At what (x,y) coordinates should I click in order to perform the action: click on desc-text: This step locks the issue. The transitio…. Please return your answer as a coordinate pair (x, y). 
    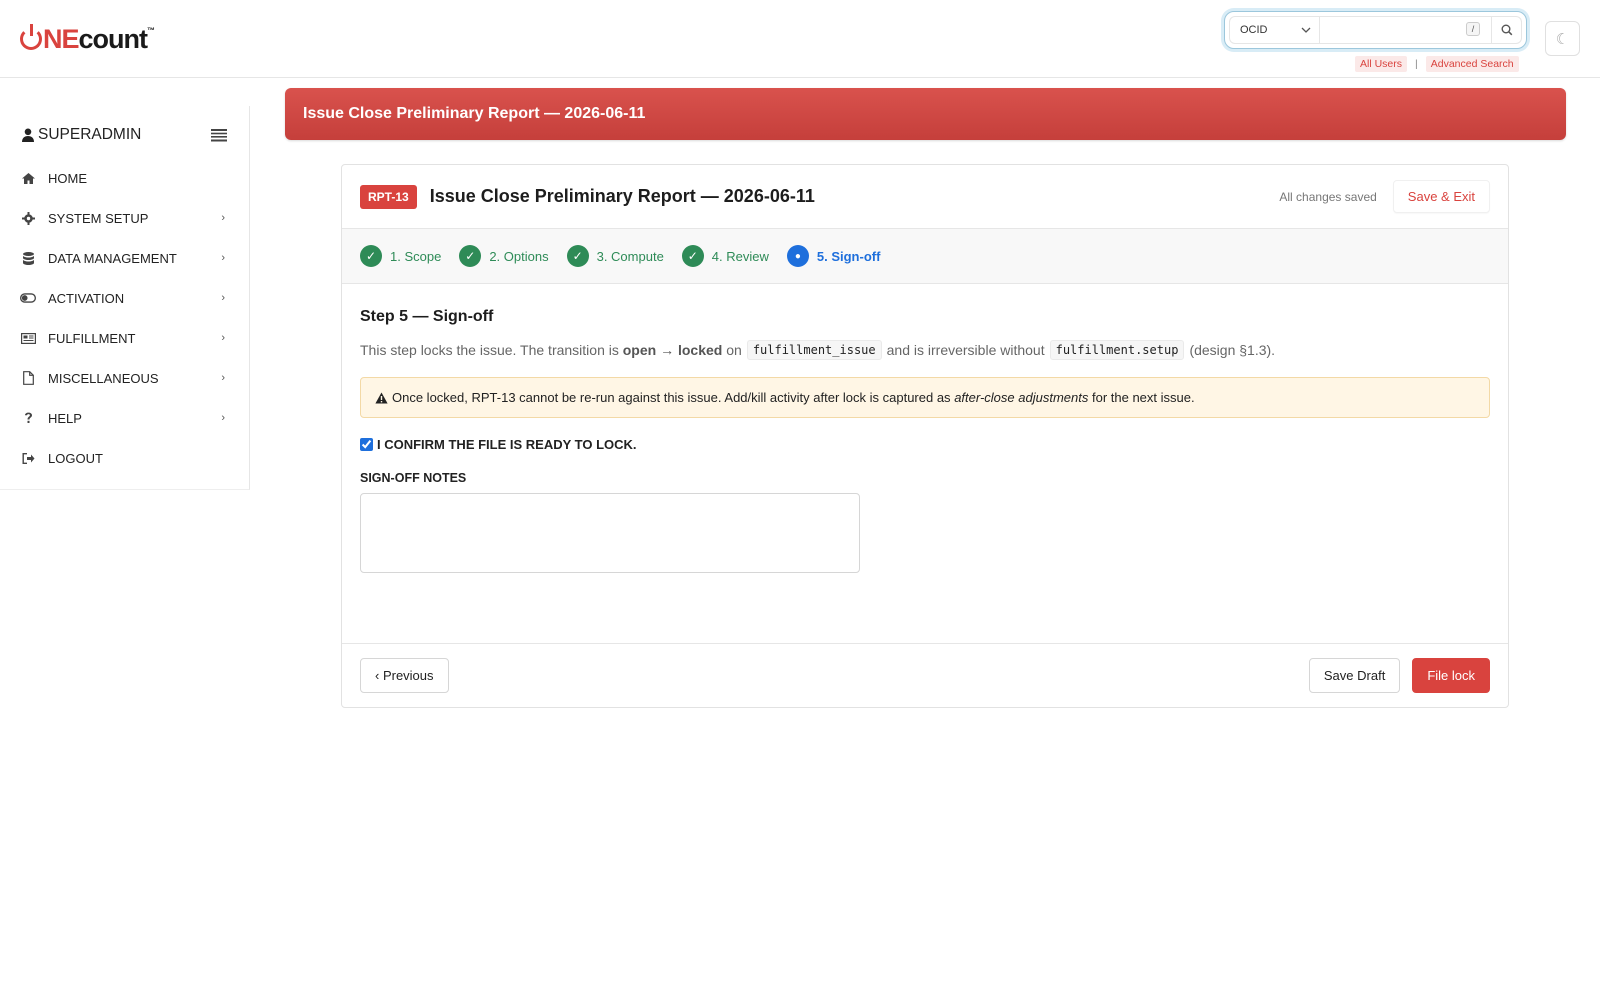
    Looking at the image, I should click on (489, 350).